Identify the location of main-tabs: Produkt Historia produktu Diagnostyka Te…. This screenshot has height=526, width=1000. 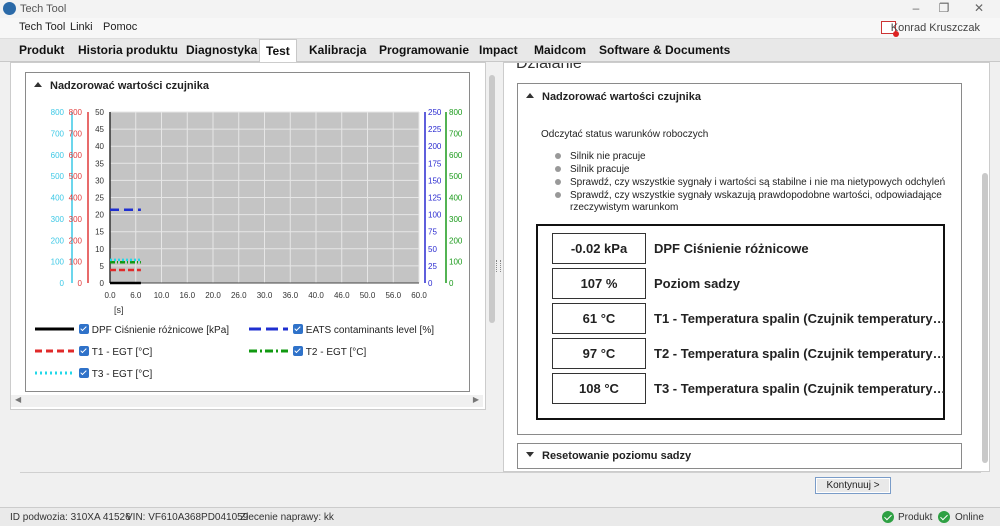
(500, 51).